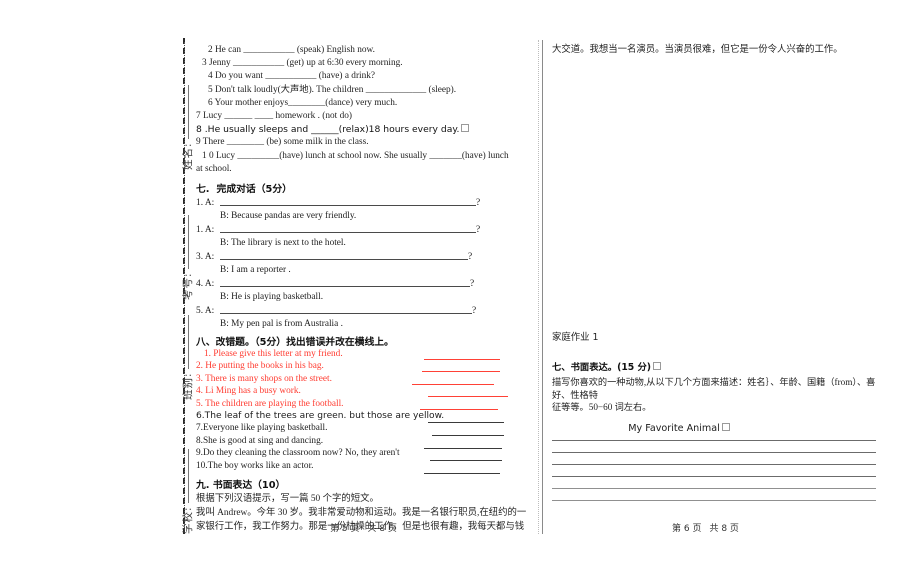 This screenshot has height=570, width=920. I want to click on error-item-text: 4. Li Ming has a busy work., so click(248, 391).